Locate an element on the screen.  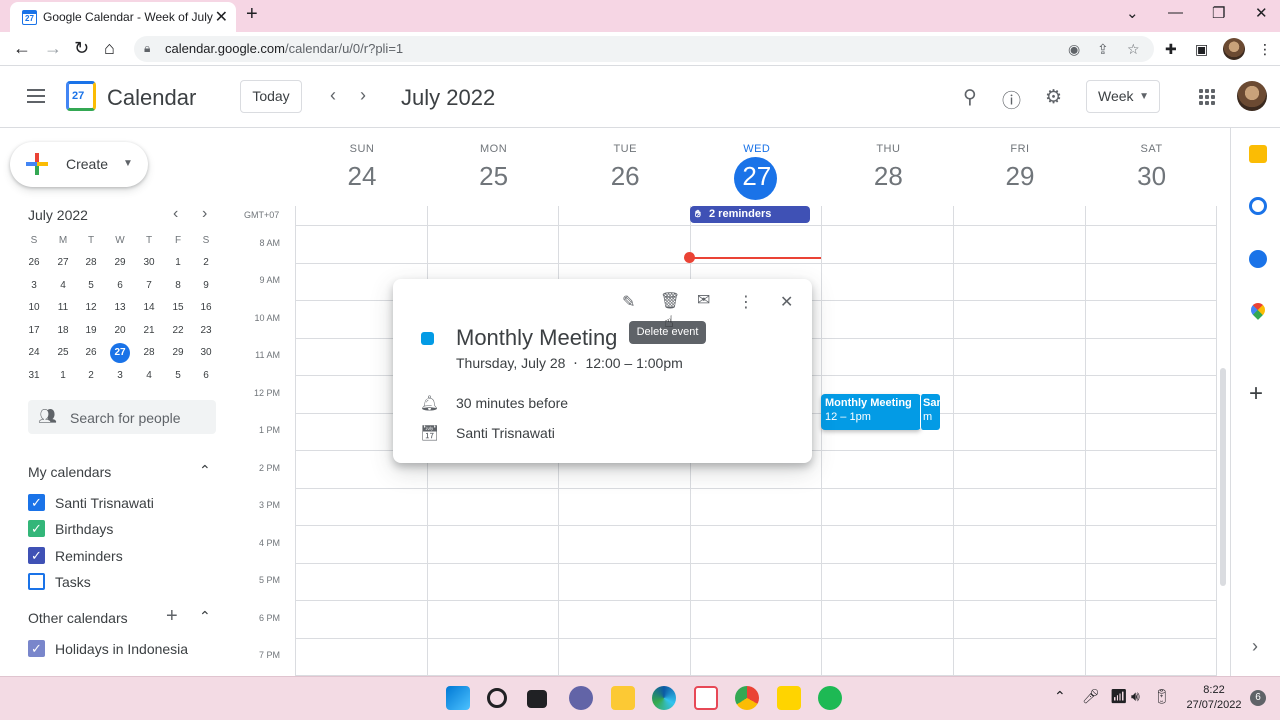
wifi-icon: 📶︎ is located at coordinates (1119, 696).